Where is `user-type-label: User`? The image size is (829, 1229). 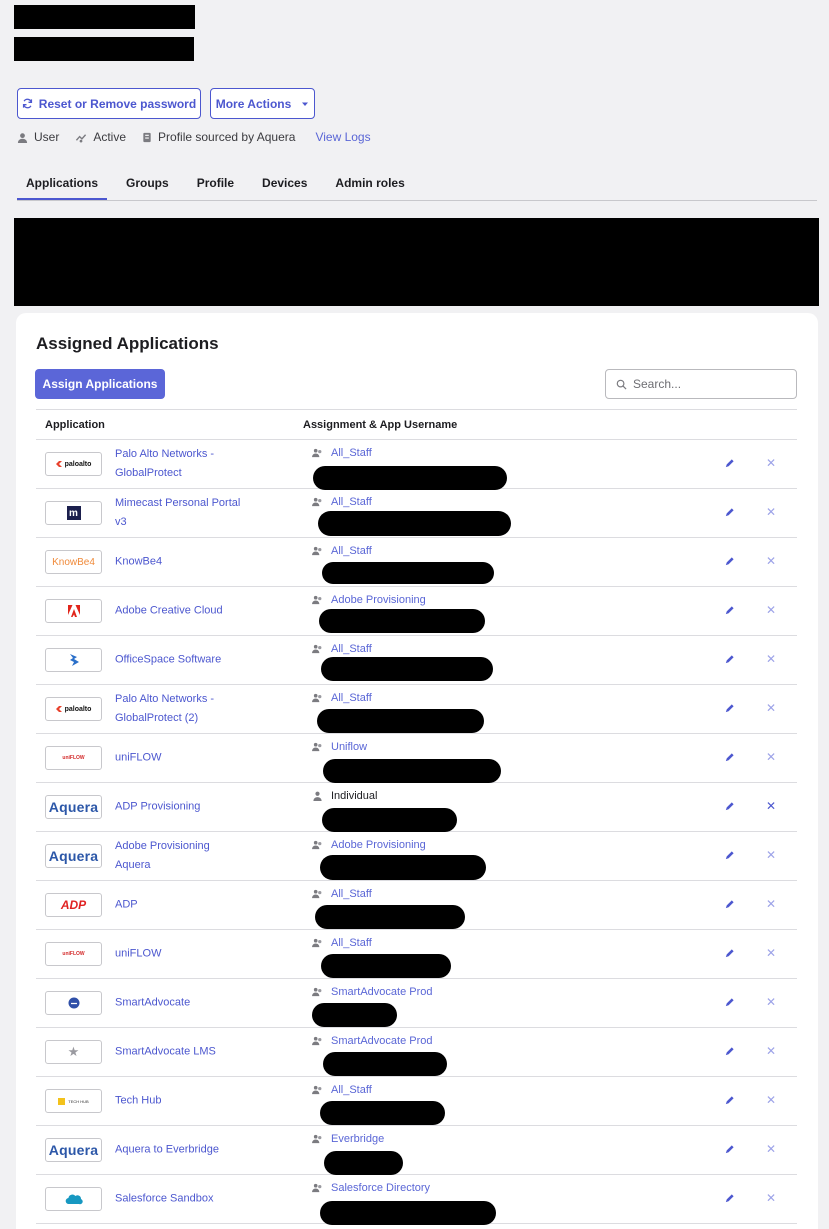
user-type-label: User is located at coordinates (47, 137).